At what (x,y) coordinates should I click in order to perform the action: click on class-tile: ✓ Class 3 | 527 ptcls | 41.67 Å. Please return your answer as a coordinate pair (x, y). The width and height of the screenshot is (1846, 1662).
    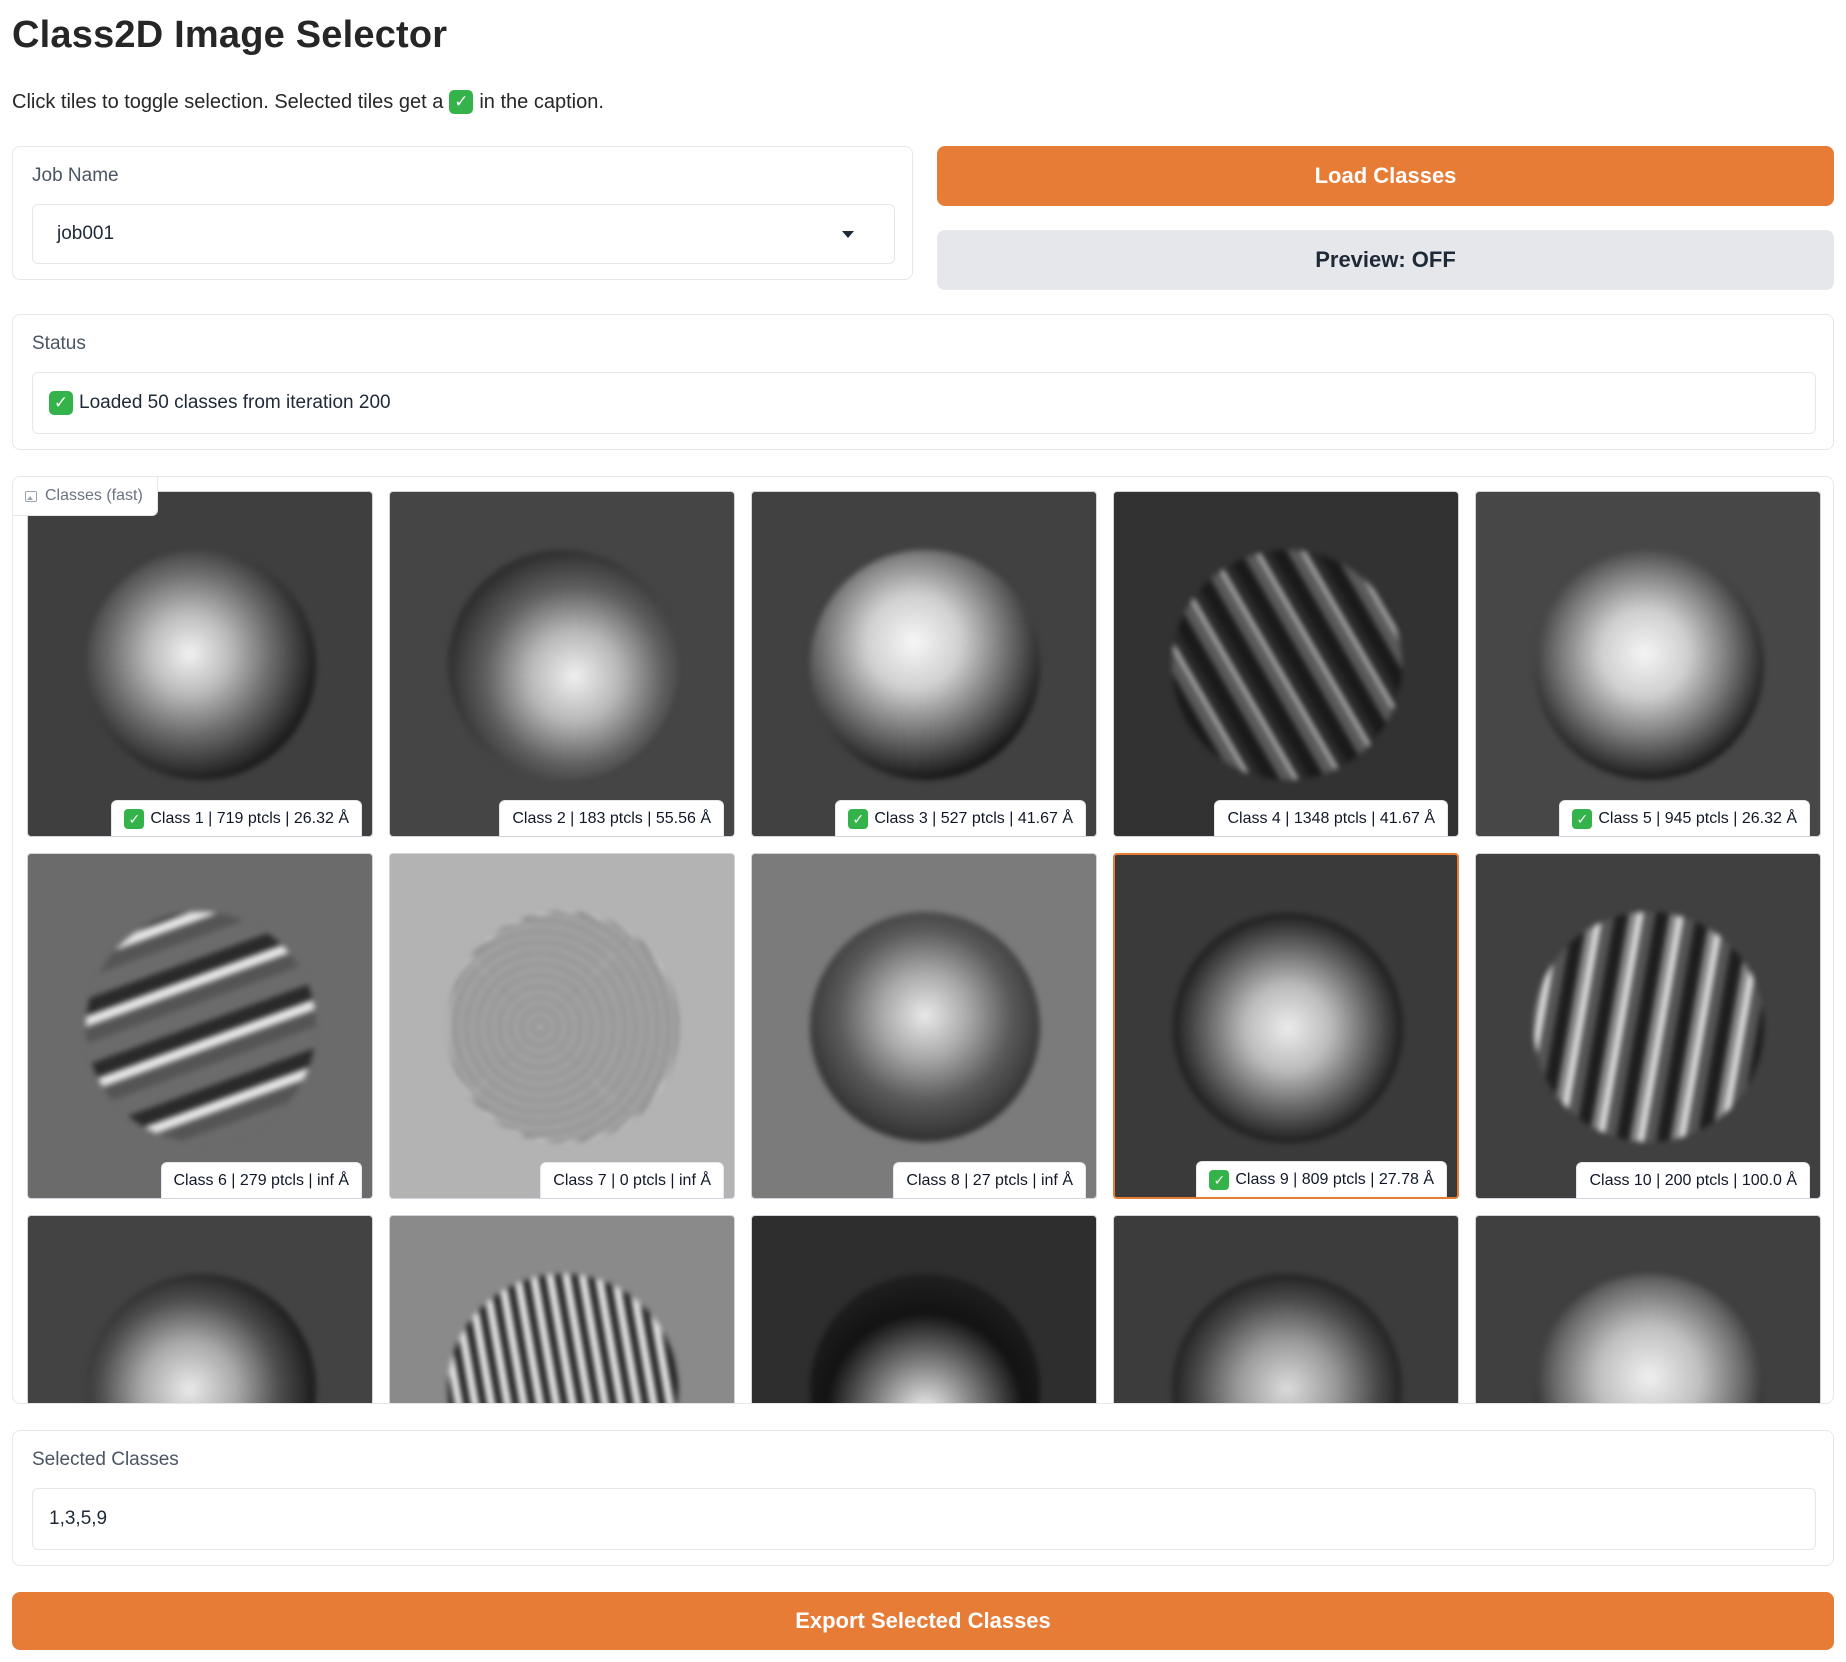
    Looking at the image, I should click on (924, 664).